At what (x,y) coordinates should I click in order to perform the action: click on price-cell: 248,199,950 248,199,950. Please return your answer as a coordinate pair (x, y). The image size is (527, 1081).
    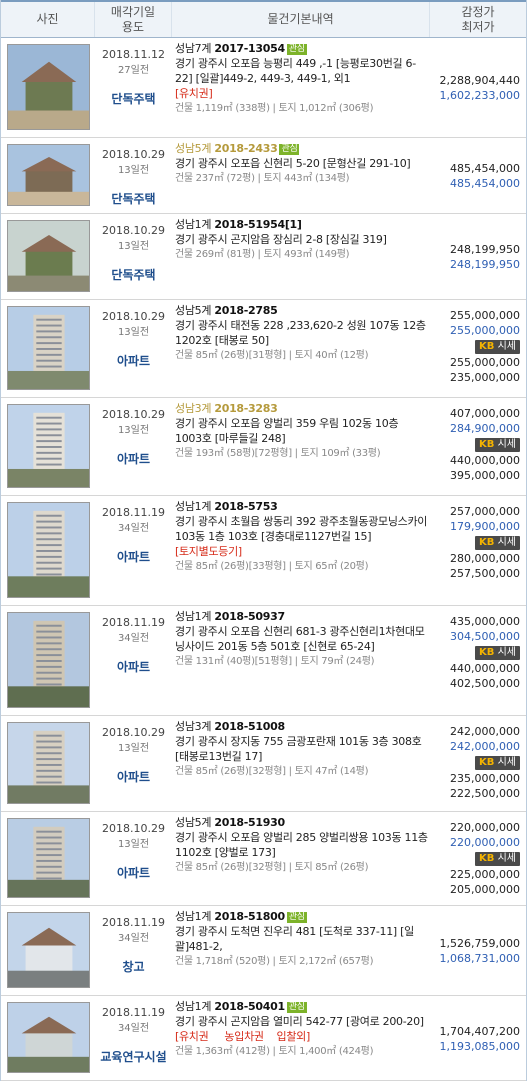
    Looking at the image, I should click on (478, 256).